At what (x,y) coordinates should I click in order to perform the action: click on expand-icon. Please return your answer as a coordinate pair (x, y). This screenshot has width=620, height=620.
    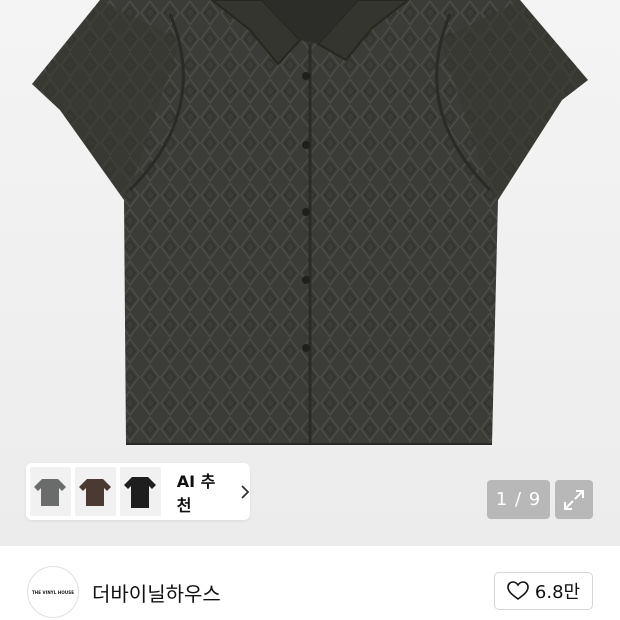
    Looking at the image, I should click on (574, 499).